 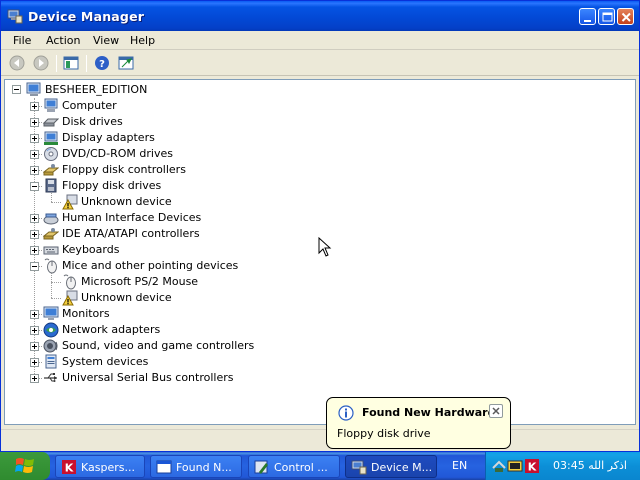 What do you see at coordinates (203, 122) in the screenshot?
I see `tree-item: Disk drives` at bounding box center [203, 122].